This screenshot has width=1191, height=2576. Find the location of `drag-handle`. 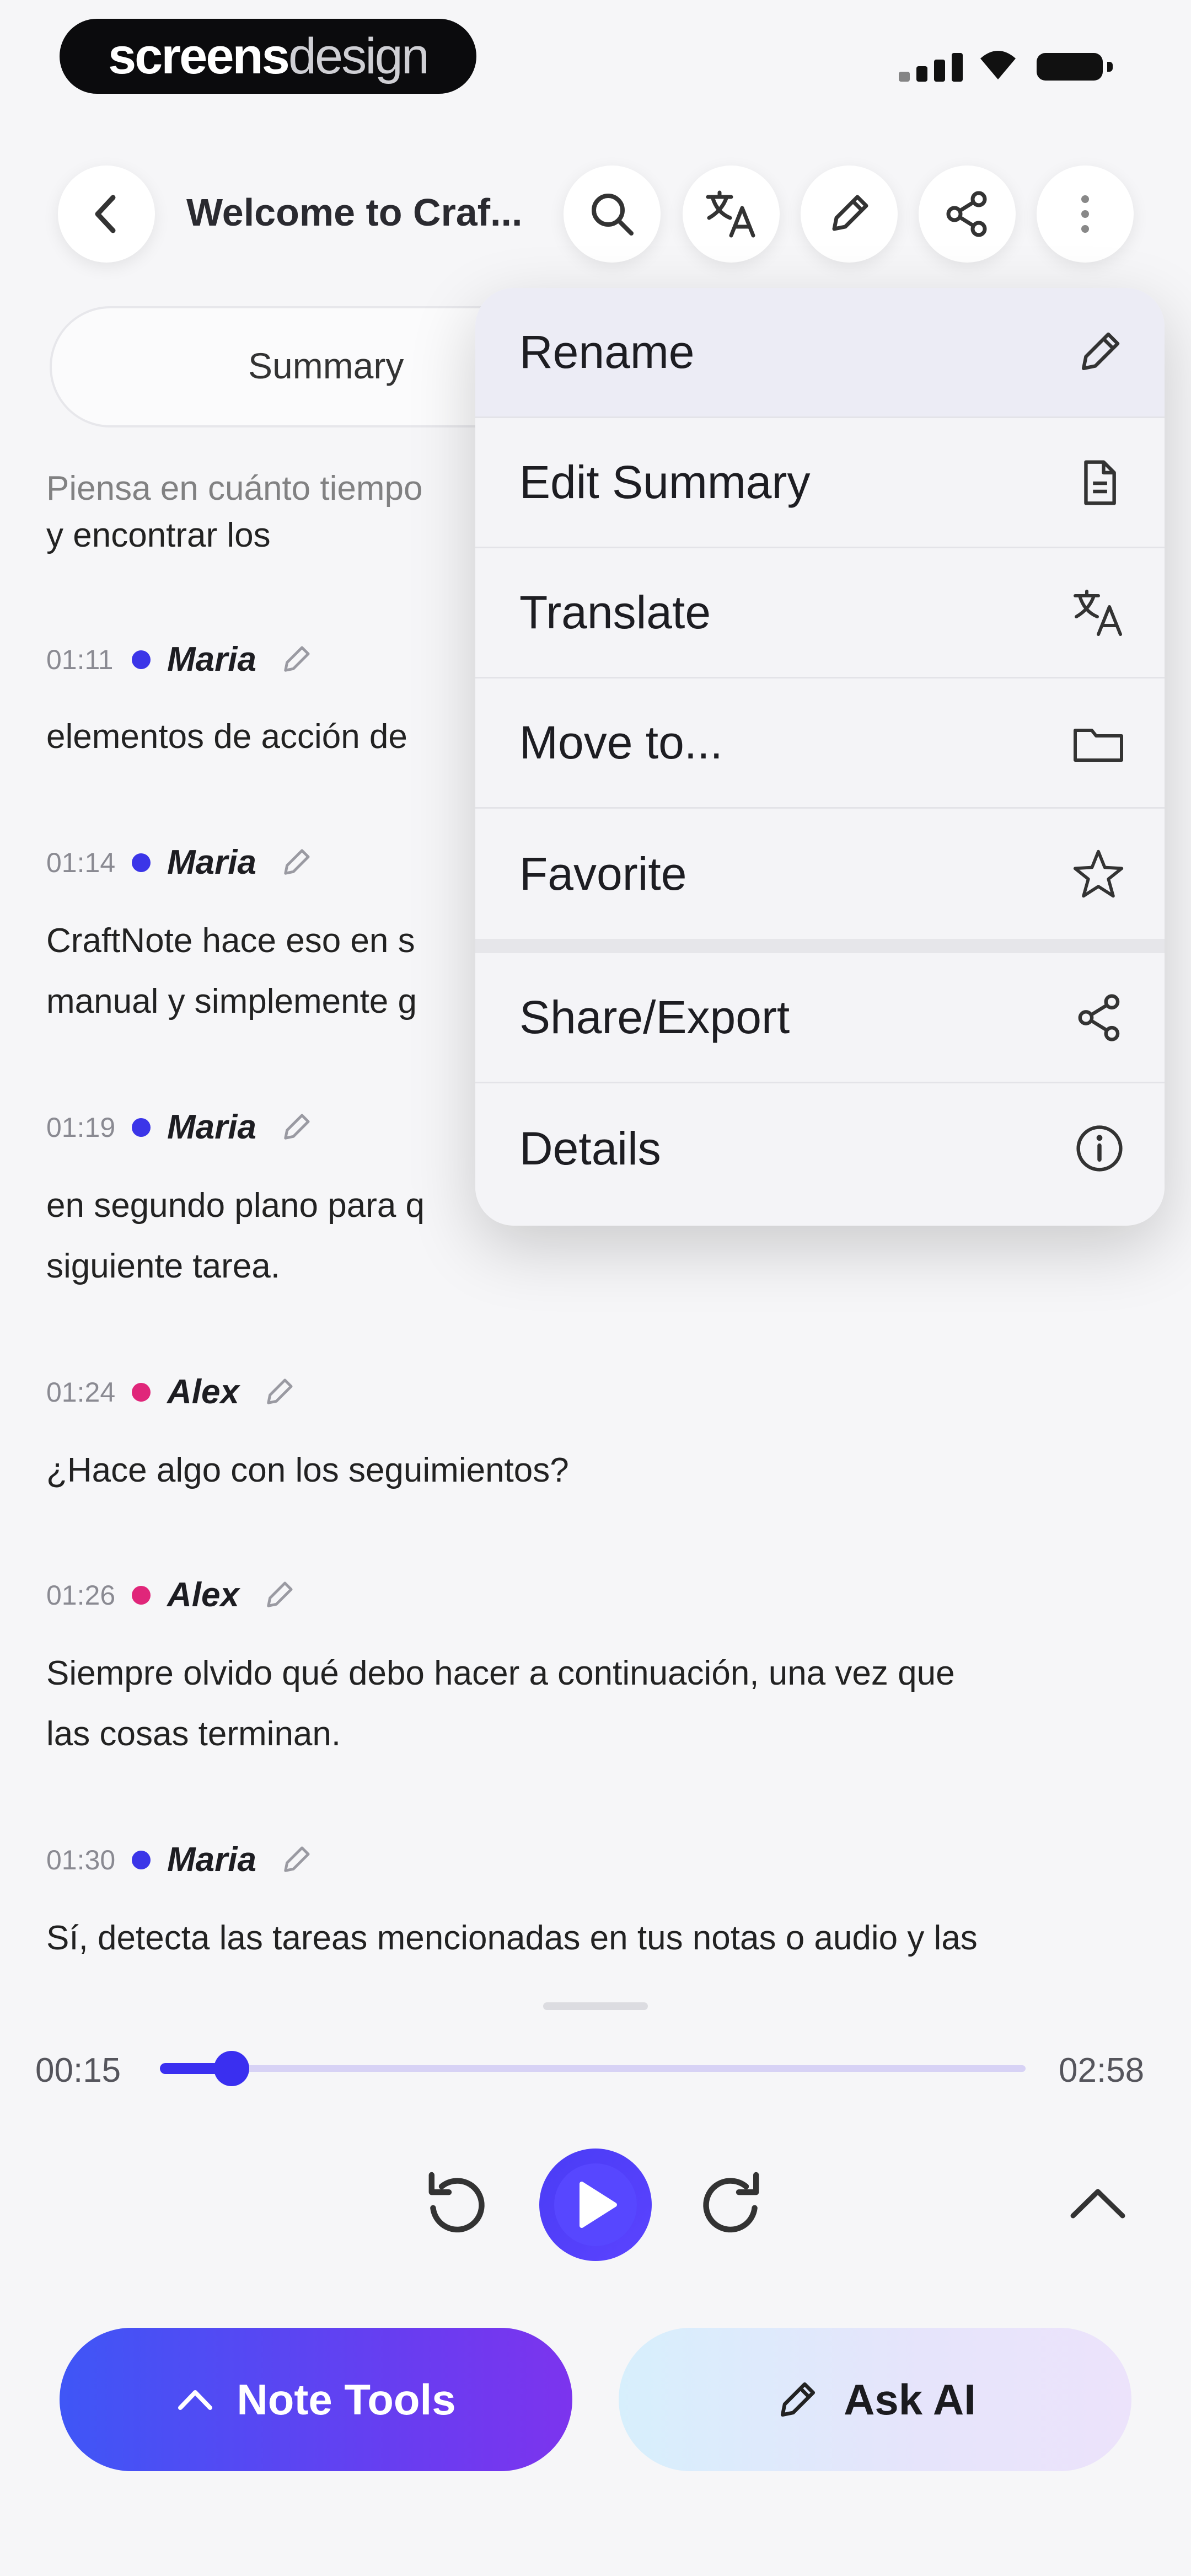

drag-handle is located at coordinates (595, 2006).